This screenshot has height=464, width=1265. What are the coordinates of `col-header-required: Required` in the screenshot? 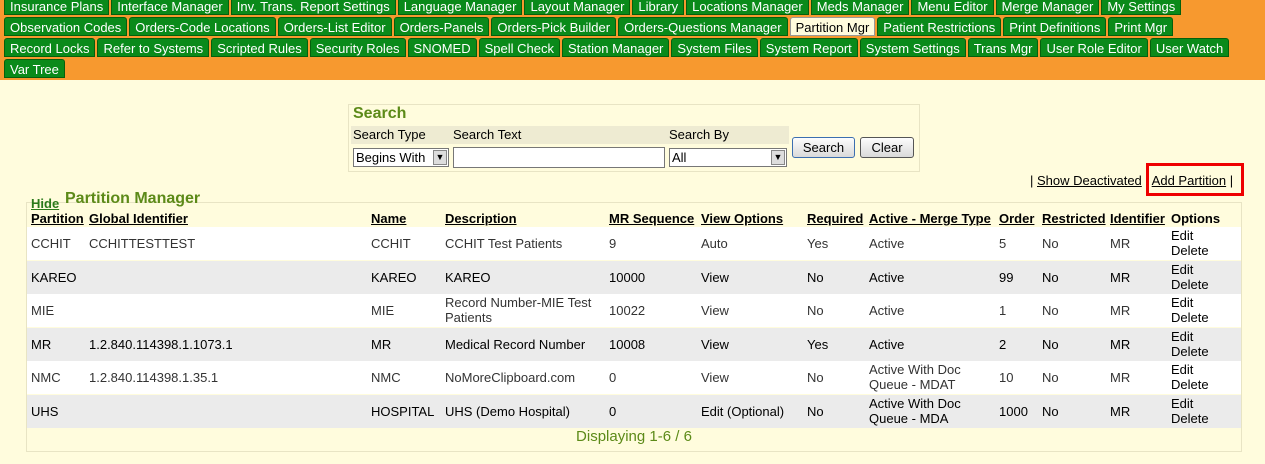 It's located at (835, 218).